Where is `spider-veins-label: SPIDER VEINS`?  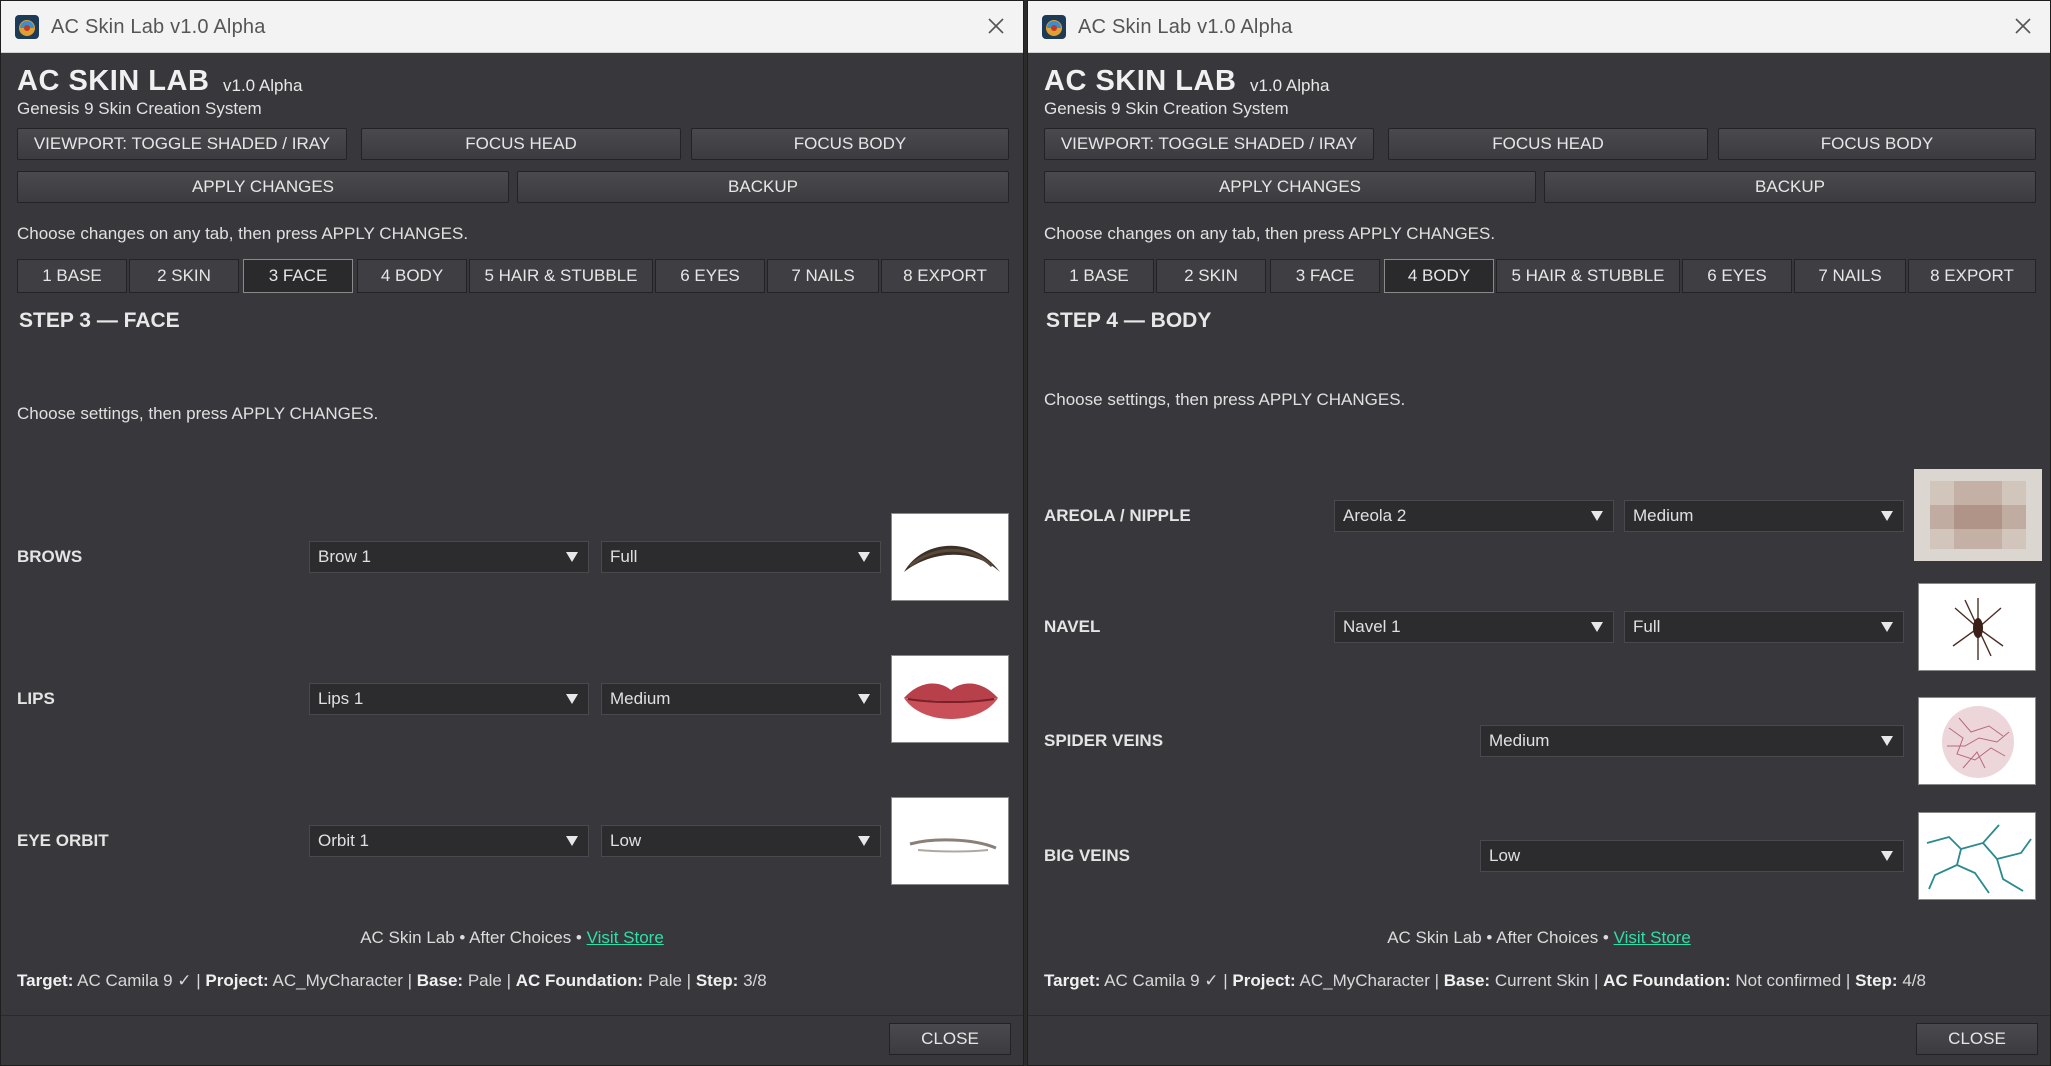 spider-veins-label: SPIDER VEINS is located at coordinates (1104, 740).